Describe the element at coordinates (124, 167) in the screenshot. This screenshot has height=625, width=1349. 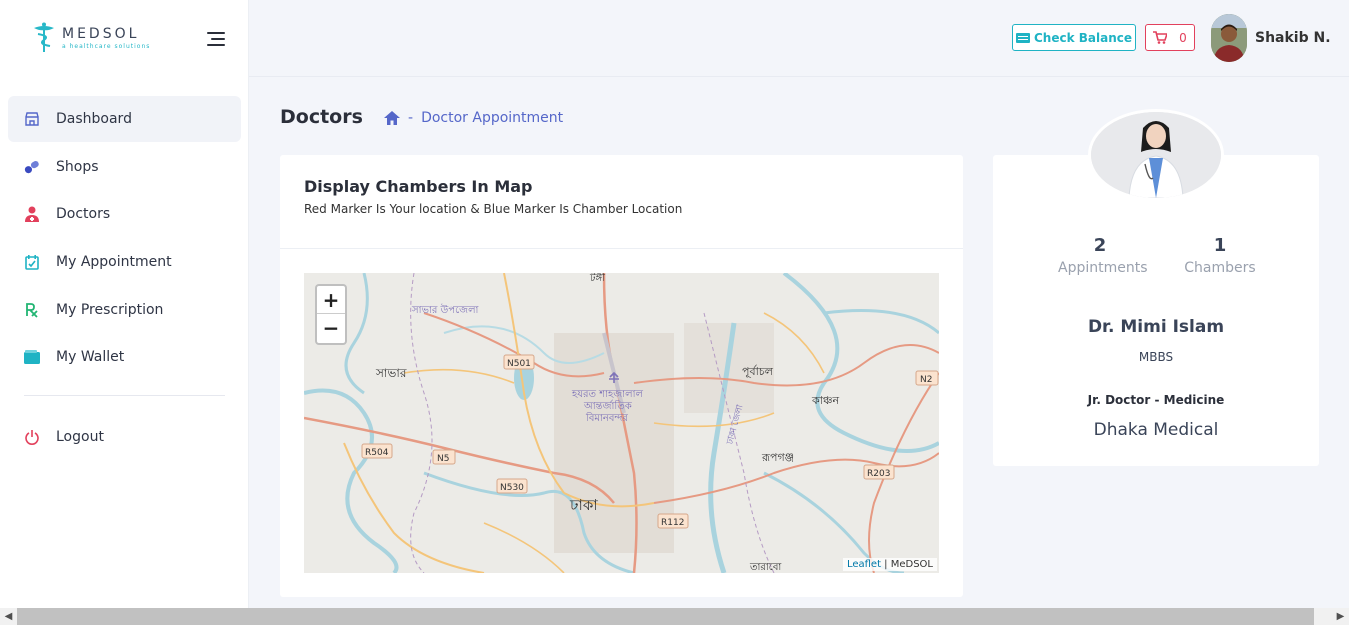
I see `sidebar-item-shops: Shops` at that location.